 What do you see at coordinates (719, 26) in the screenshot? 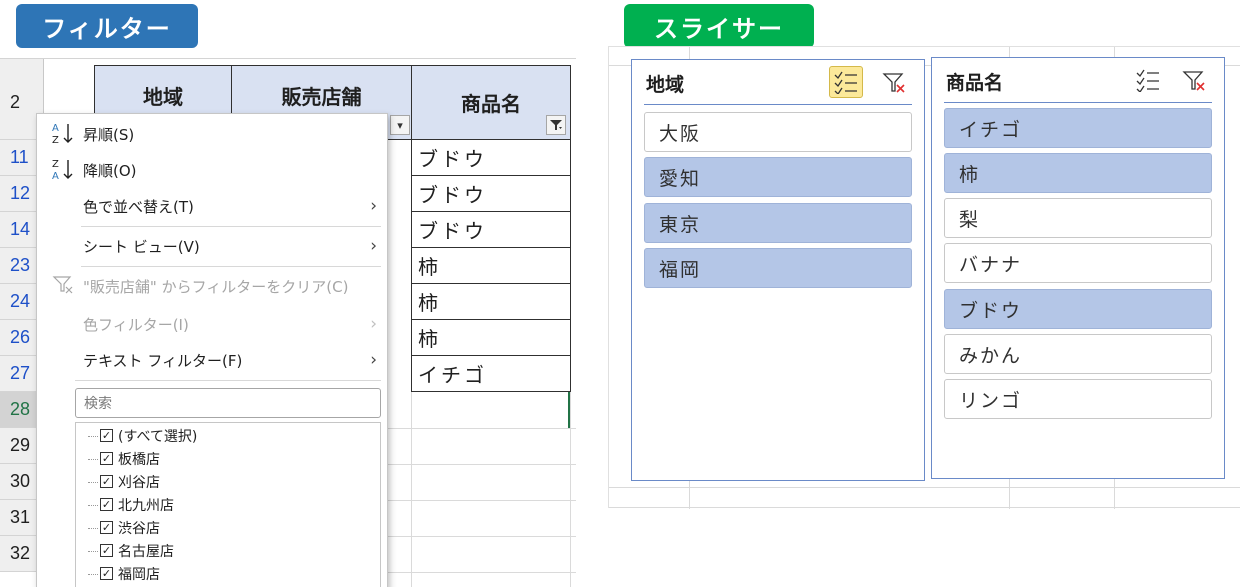
I see `slicer-banner: スライサー` at bounding box center [719, 26].